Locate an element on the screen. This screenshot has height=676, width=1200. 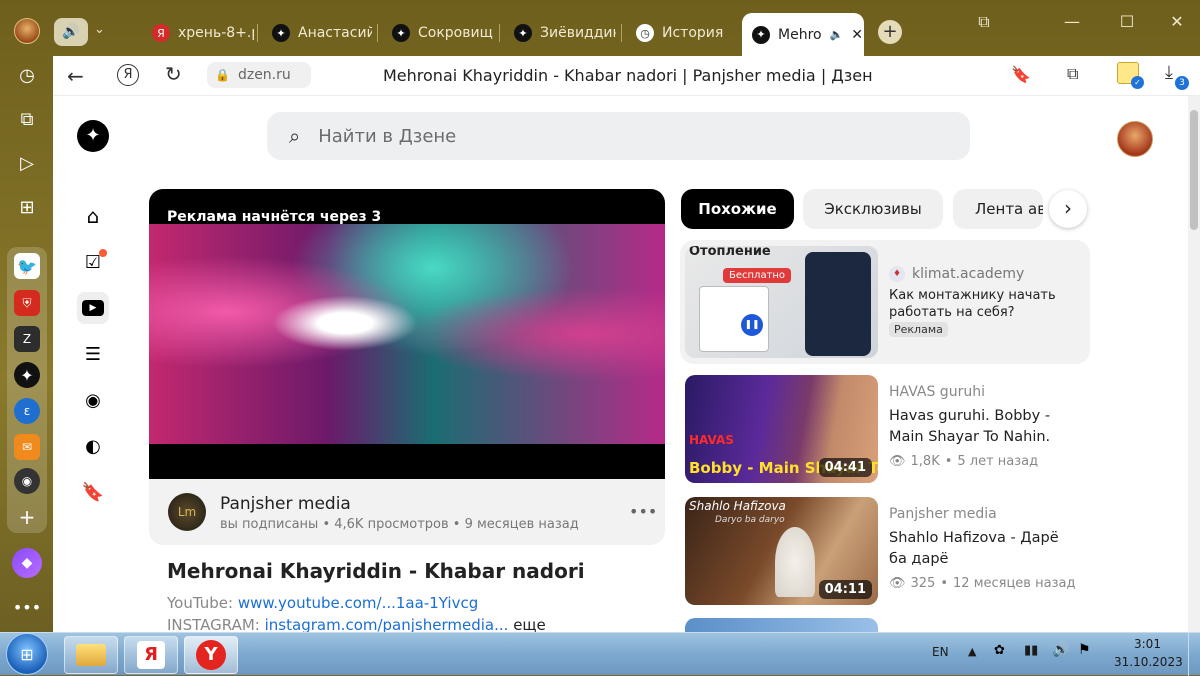
tab-3: ✦ Сокровищ is located at coordinates (438, 33).